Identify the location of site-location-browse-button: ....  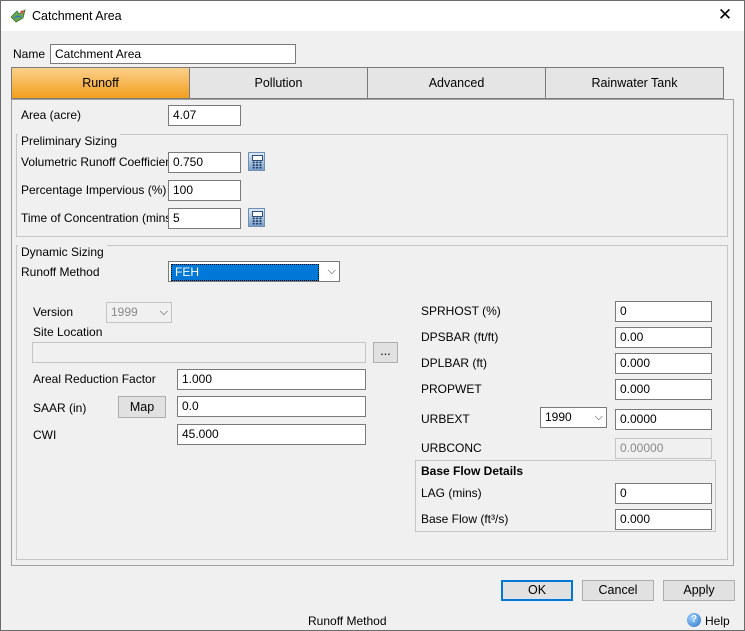
(385, 352).